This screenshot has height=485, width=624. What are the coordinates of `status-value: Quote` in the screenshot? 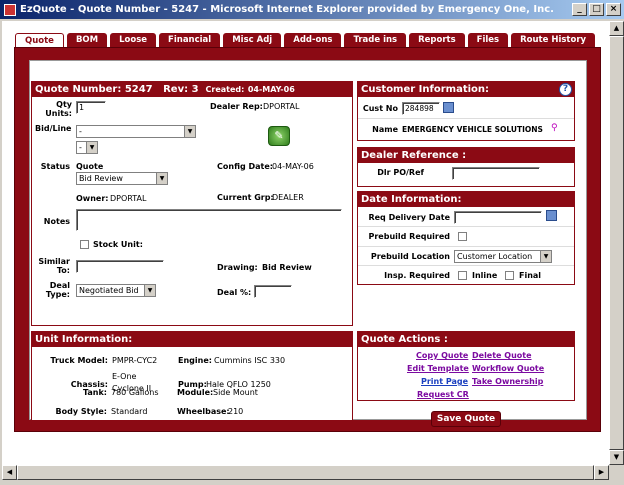 It's located at (90, 166).